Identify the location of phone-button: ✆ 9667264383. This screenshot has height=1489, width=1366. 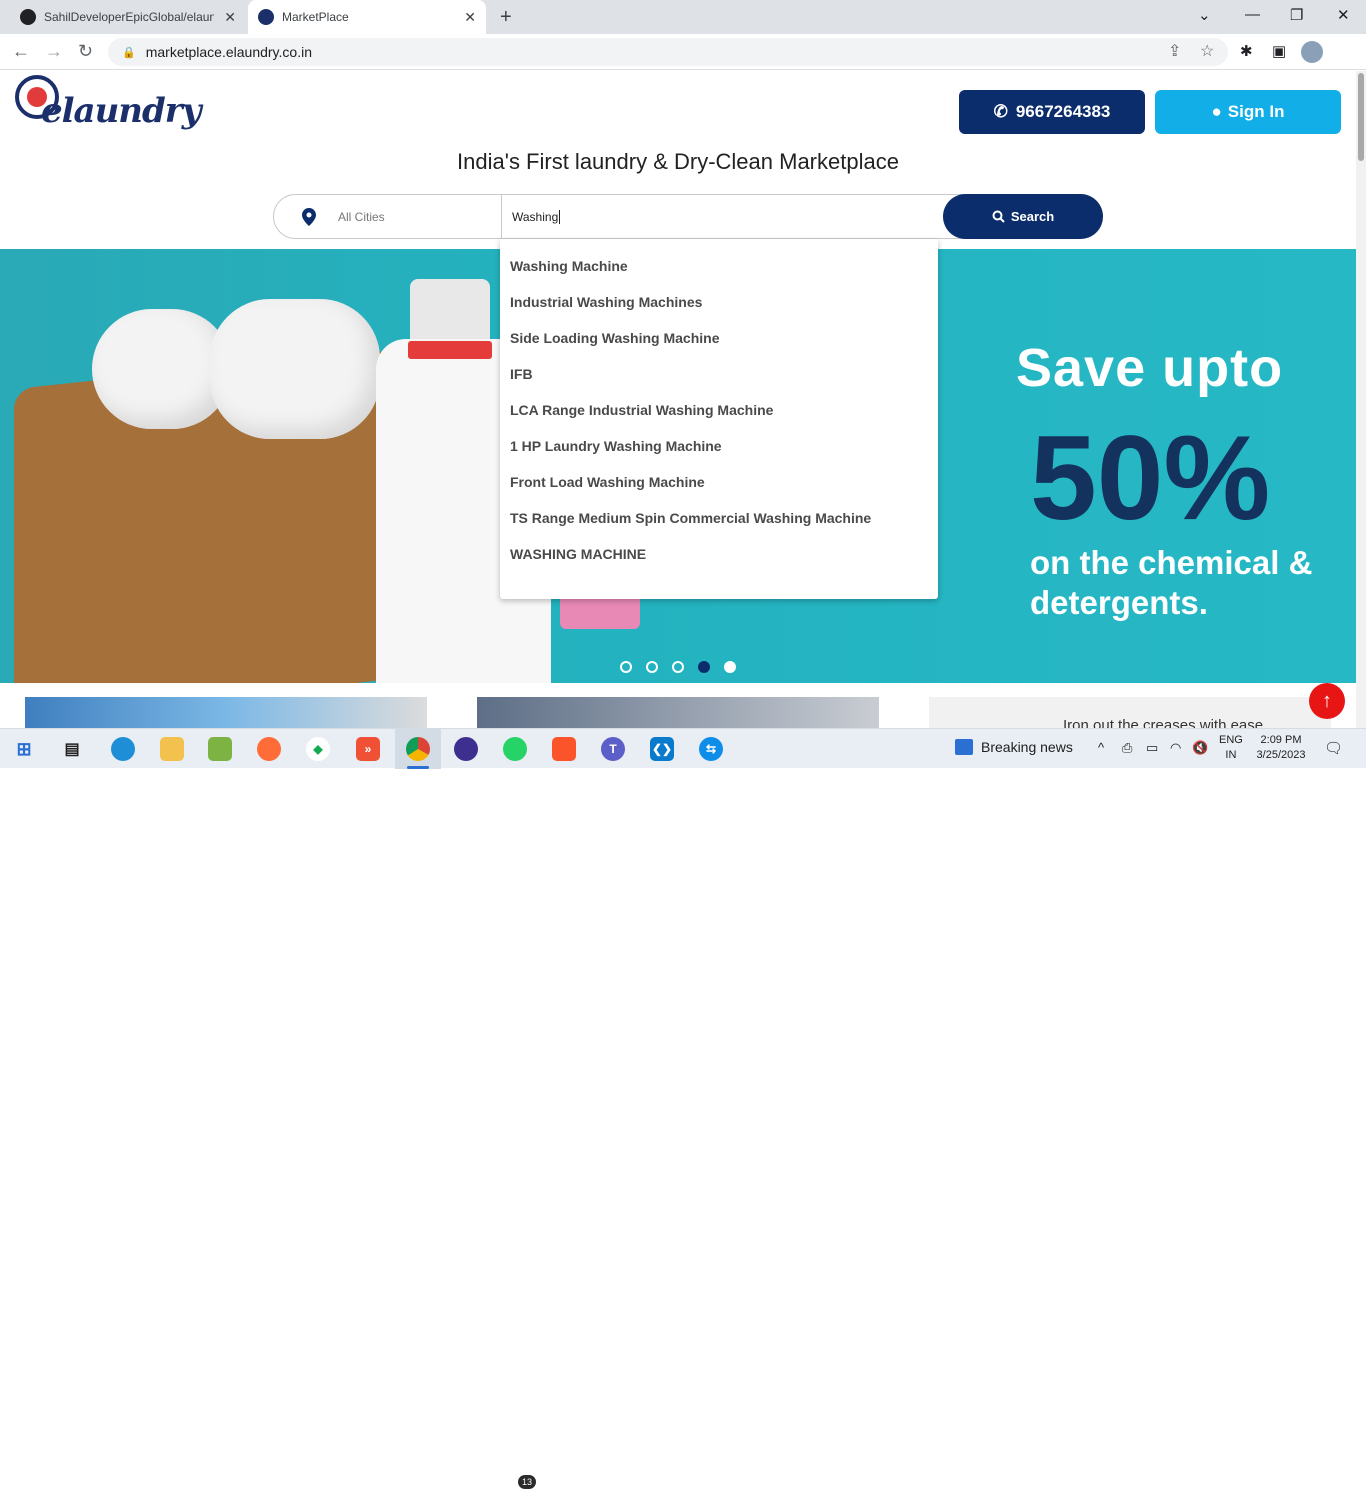
(1052, 112).